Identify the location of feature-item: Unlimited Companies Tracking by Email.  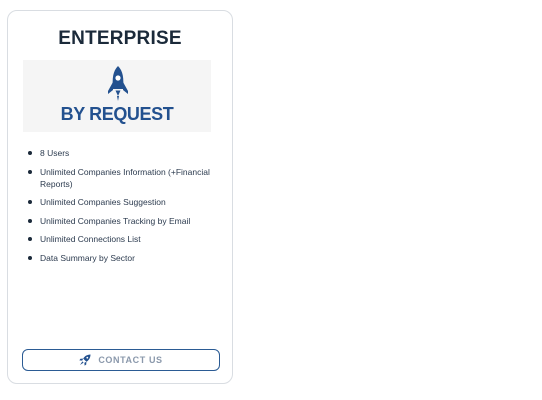
(121, 221).